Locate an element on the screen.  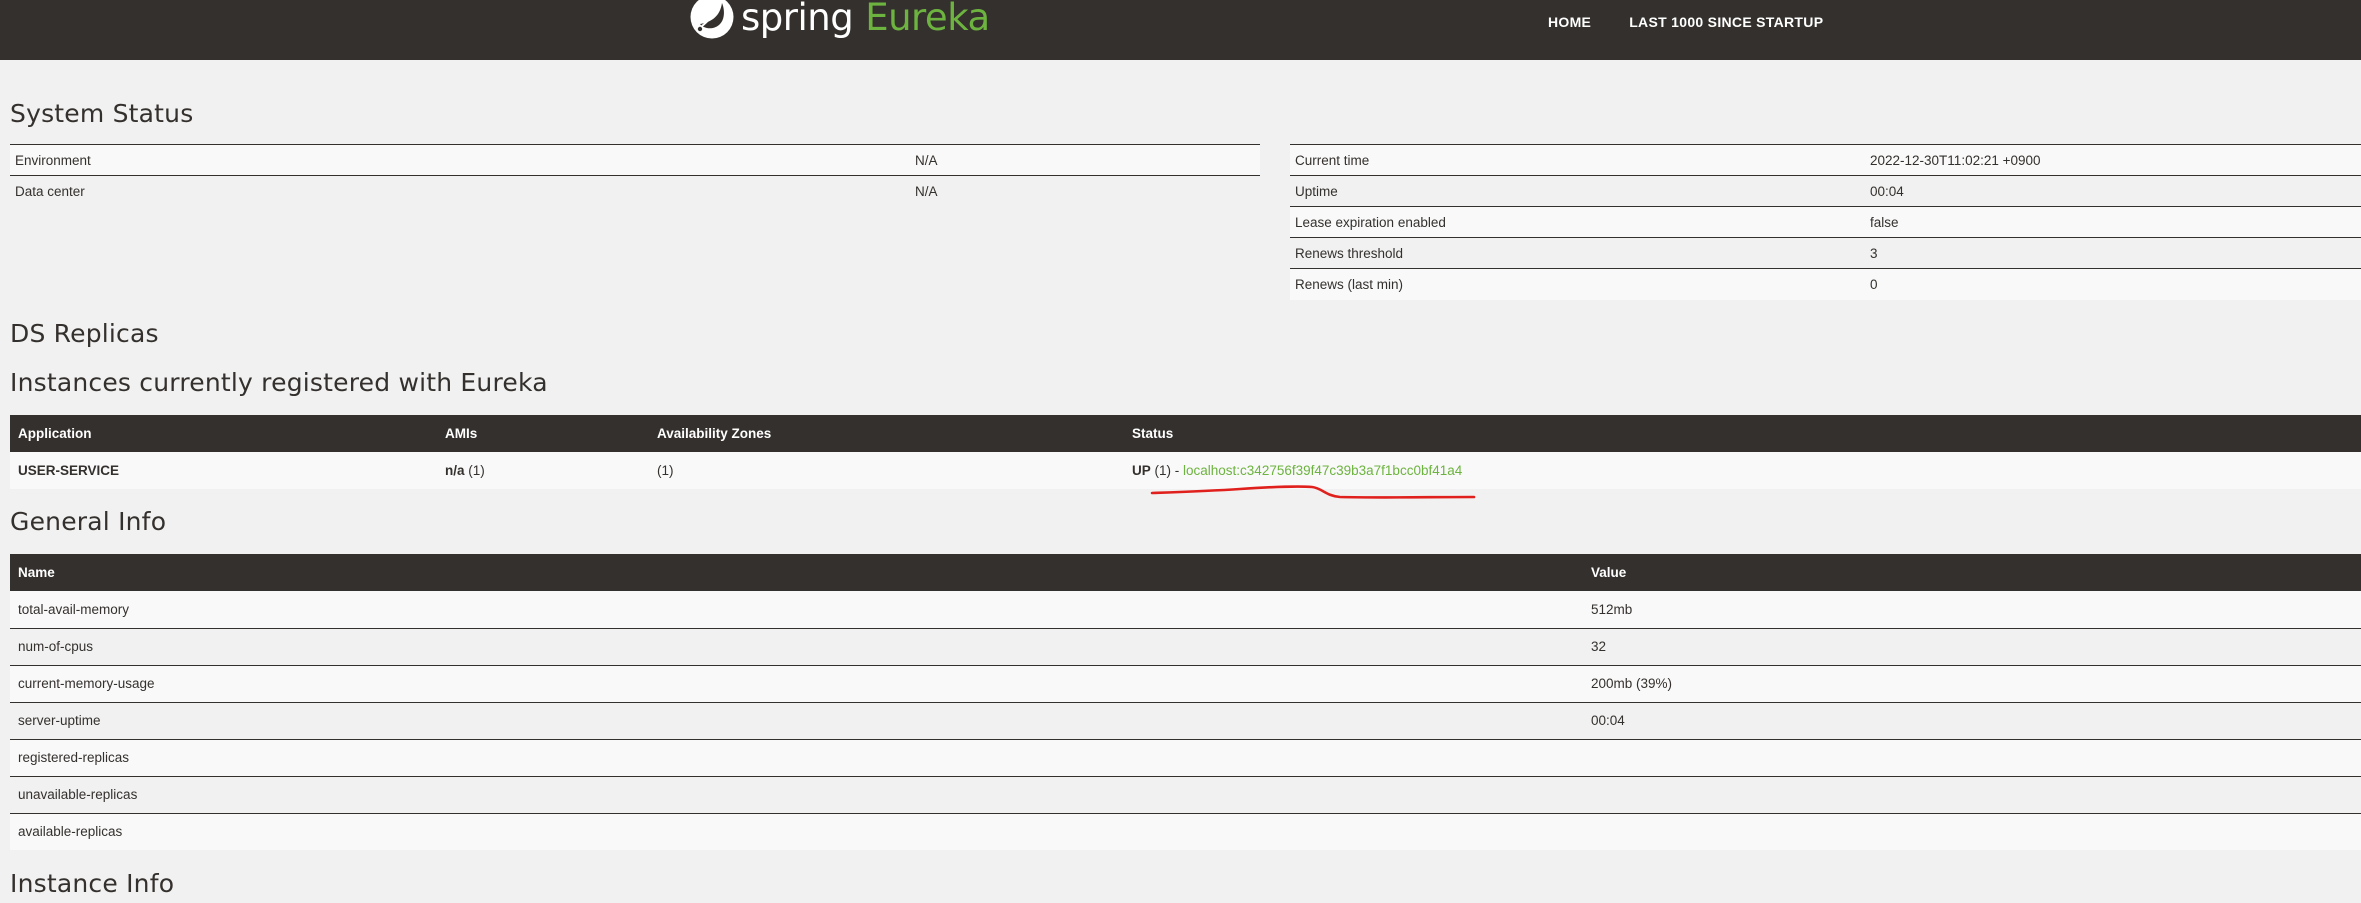
general-info-row: registered-replicas is located at coordinates (1185, 757).